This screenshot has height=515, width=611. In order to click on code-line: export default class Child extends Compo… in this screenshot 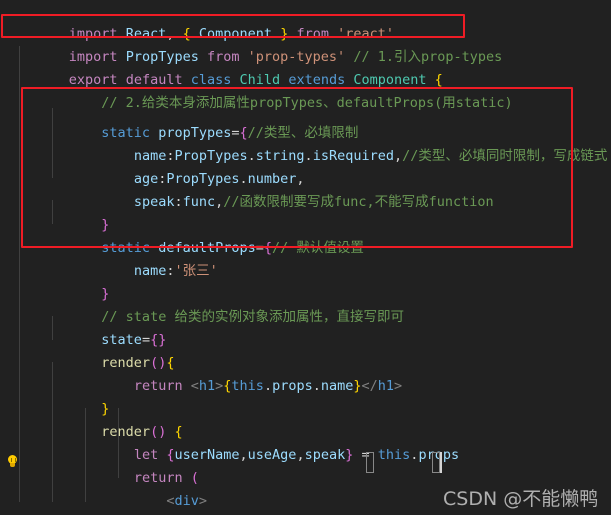, I will do `click(305, 67)`.